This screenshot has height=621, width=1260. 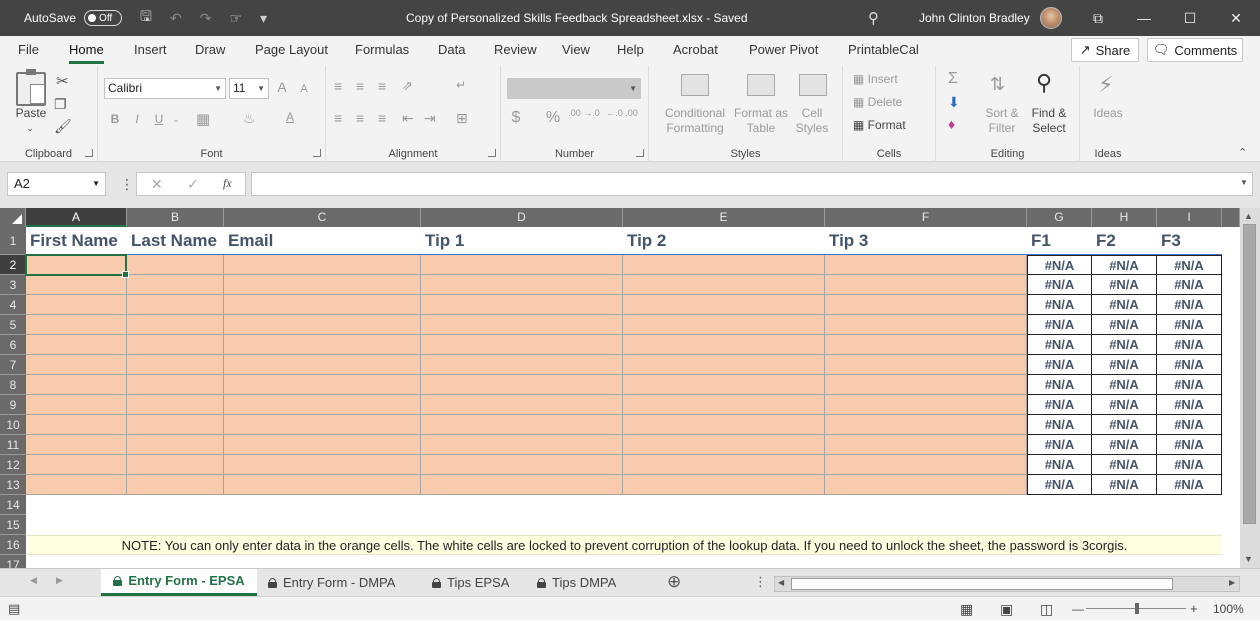 I want to click on sheet-tab-tips-epsa: Tips EPSA, so click(x=477, y=582).